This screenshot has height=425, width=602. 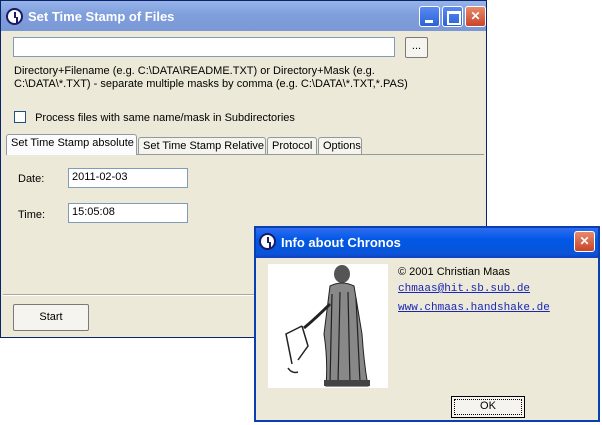 What do you see at coordinates (202, 146) in the screenshot?
I see `tab-relative: Set Time Stamp Relative` at bounding box center [202, 146].